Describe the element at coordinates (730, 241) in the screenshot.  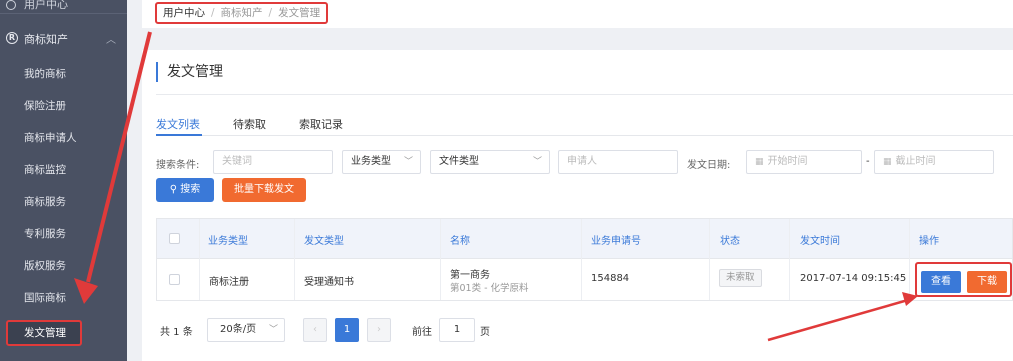
I see `header-status: 状态` at that location.